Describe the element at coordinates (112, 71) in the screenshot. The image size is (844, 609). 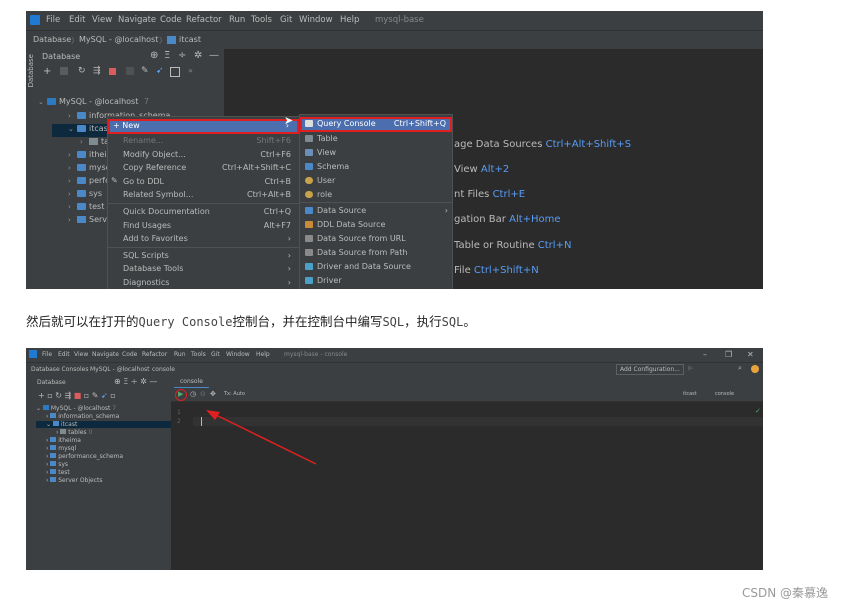
I see `stop-icon` at that location.